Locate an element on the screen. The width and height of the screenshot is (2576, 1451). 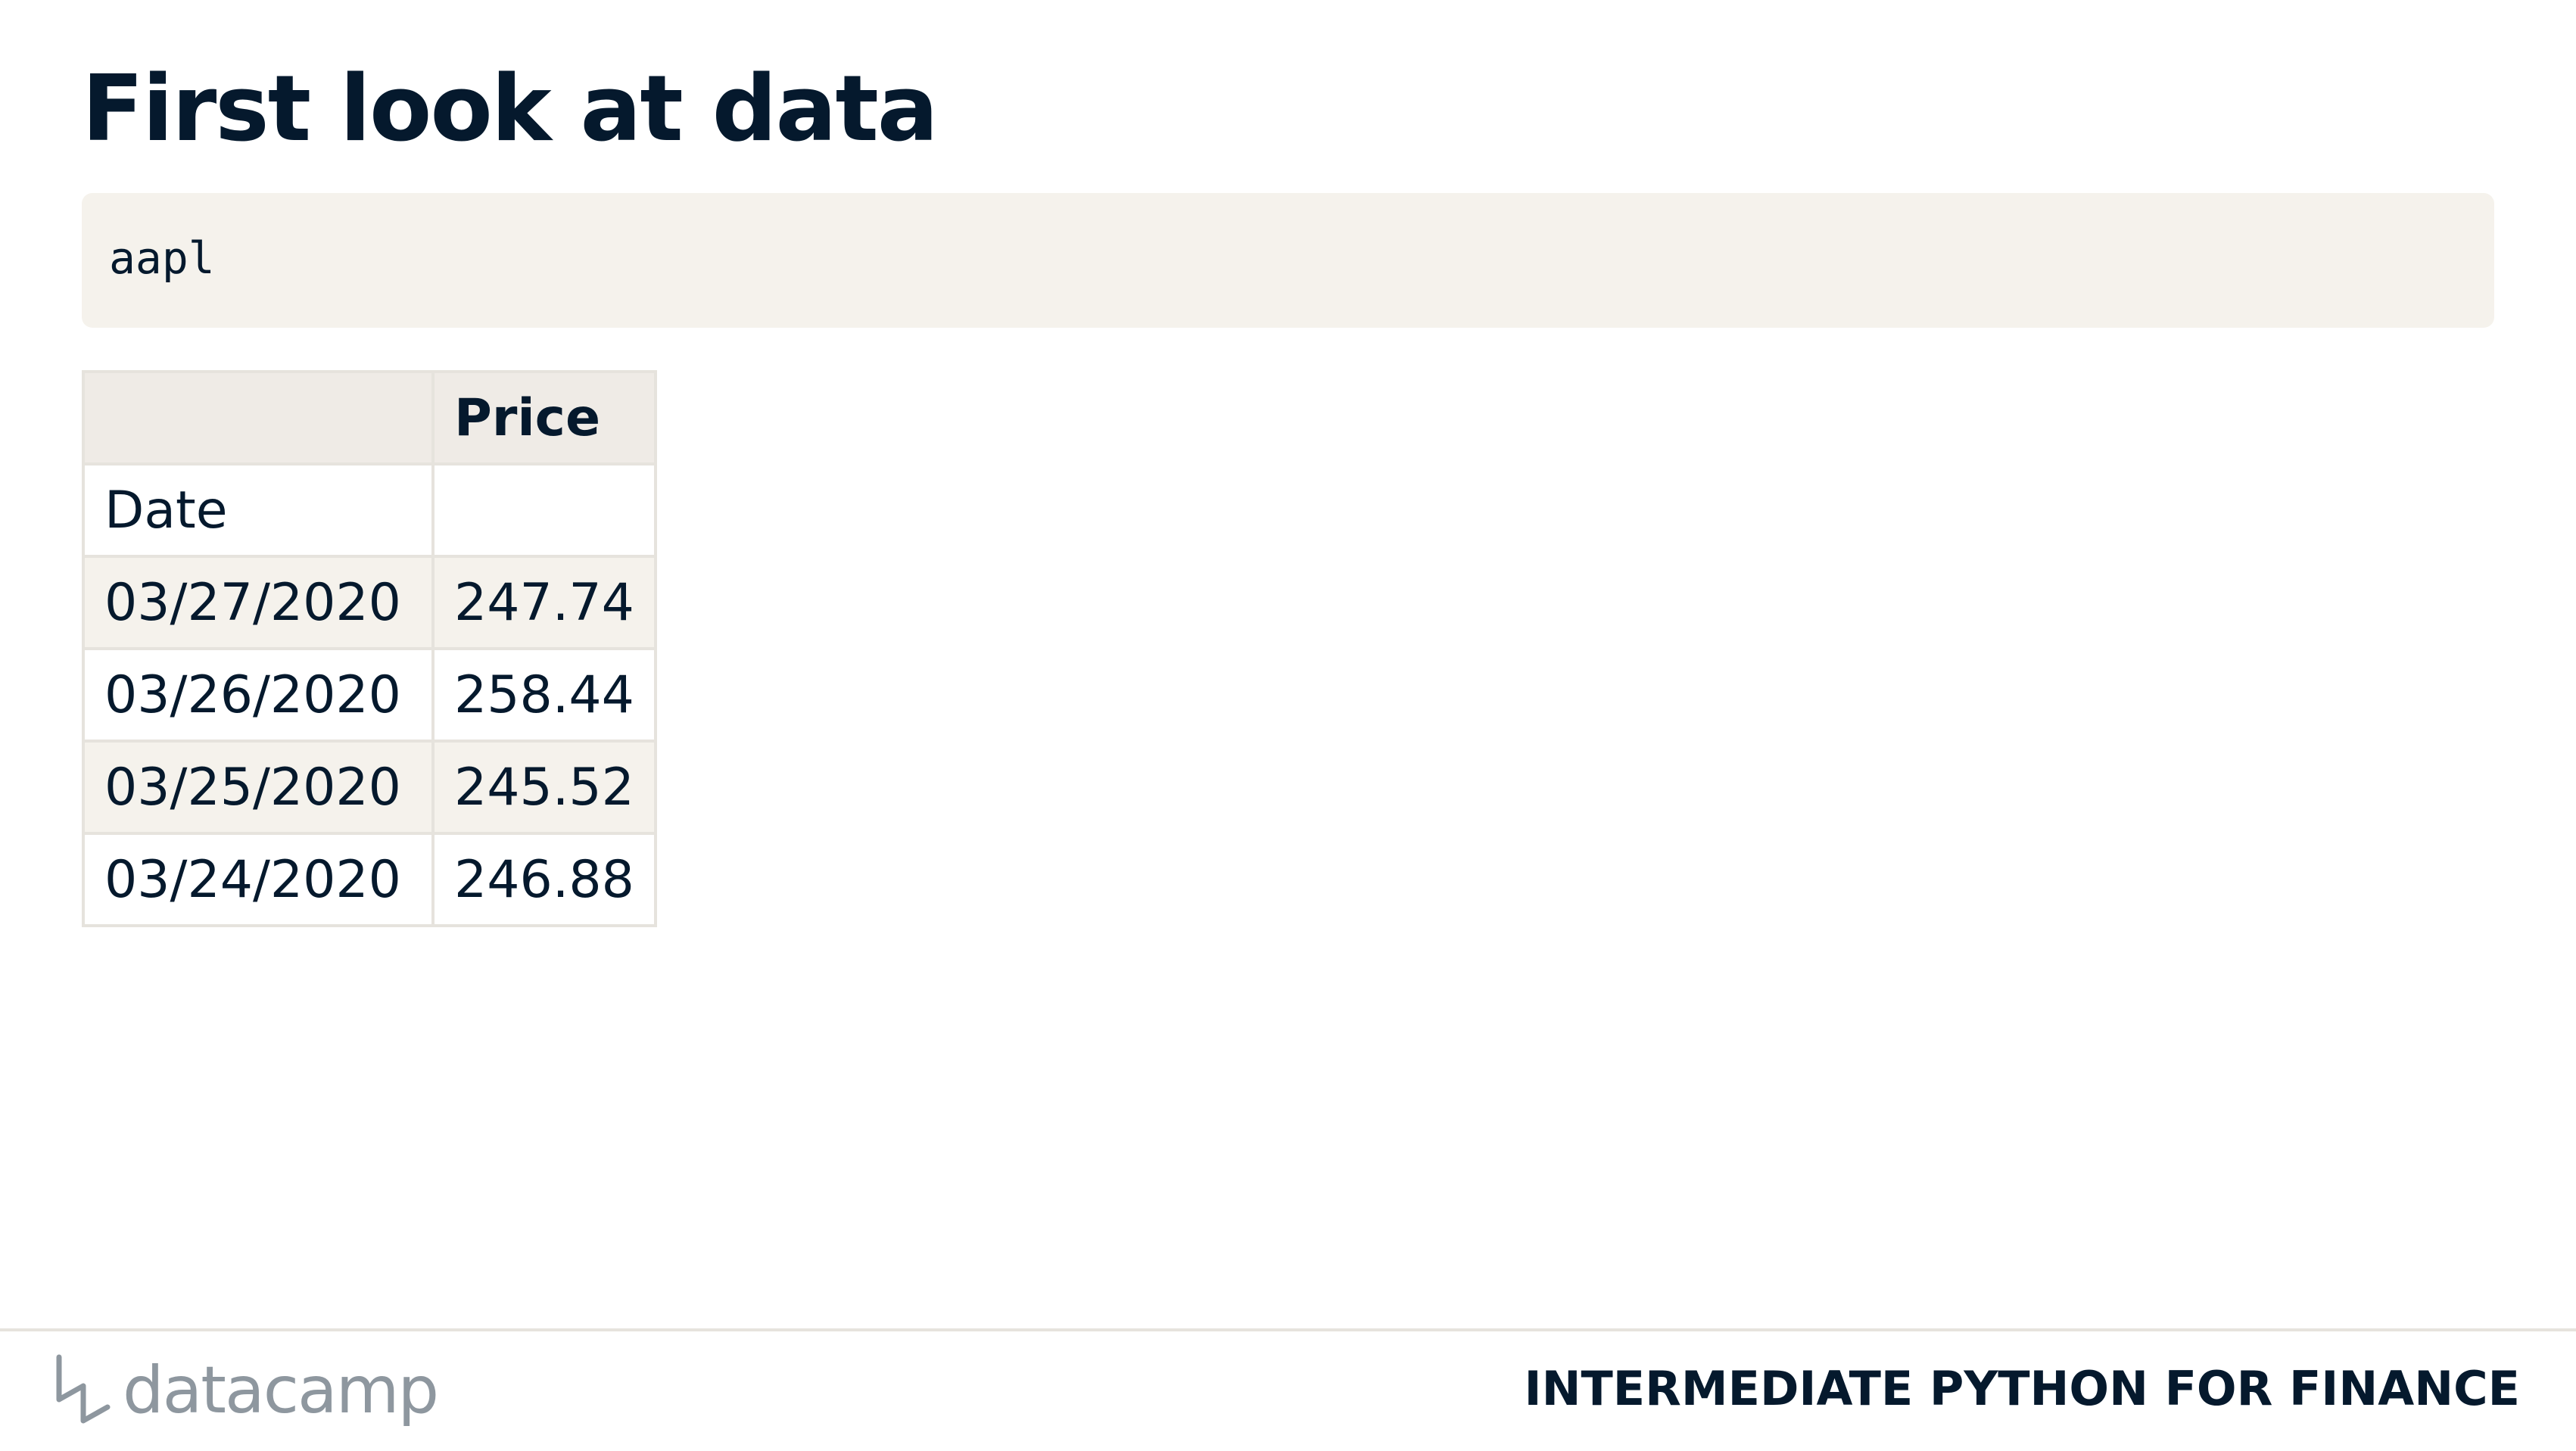
table-cell-date: 03/27/2020 is located at coordinates (258, 602).